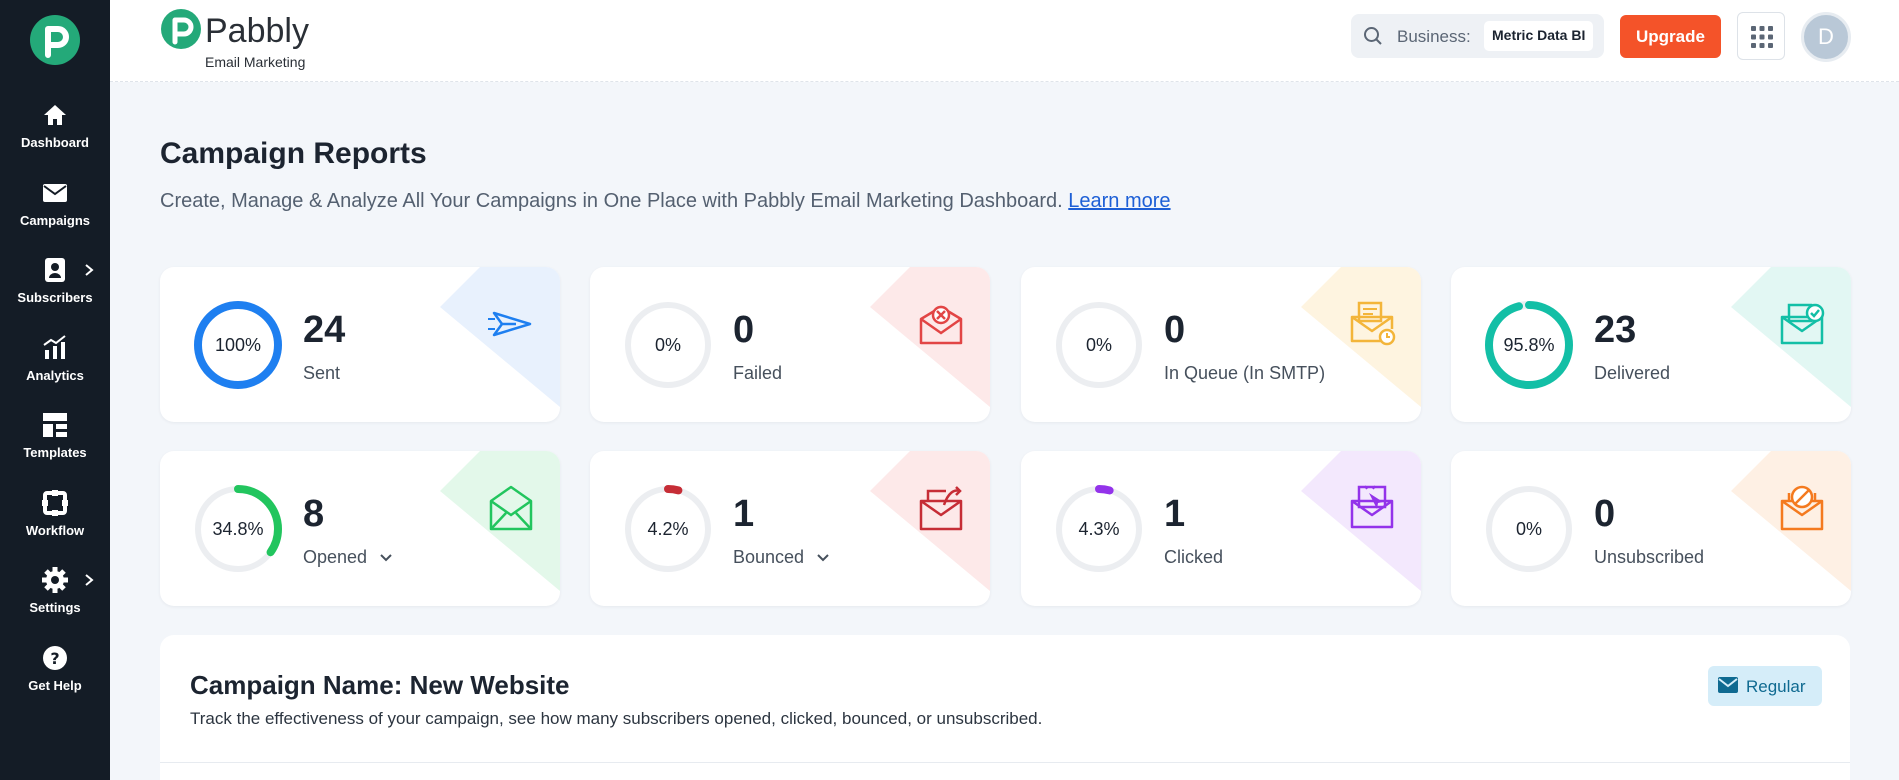 The width and height of the screenshot is (1899, 780). What do you see at coordinates (55, 375) in the screenshot?
I see `sidebar-item-label: Analytics` at bounding box center [55, 375].